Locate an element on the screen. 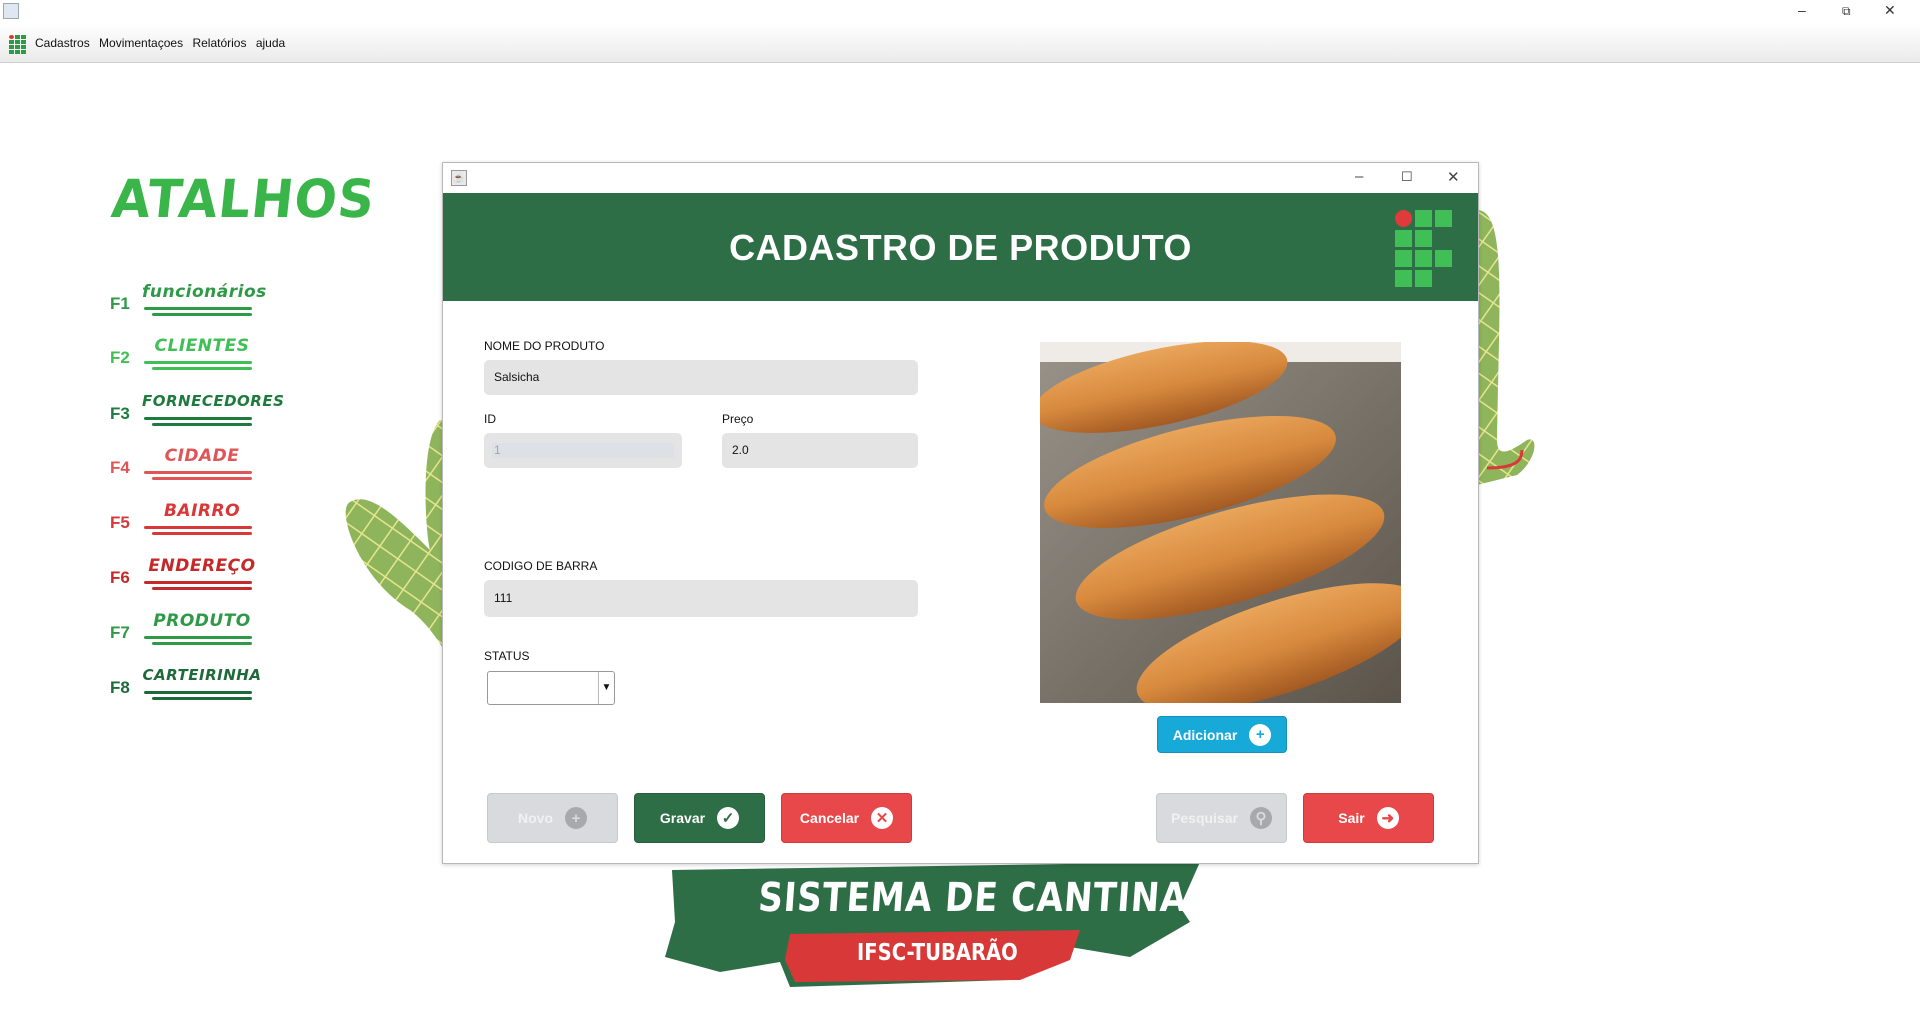  codigo-label: CODIGO DE BARRA is located at coordinates (541, 566).